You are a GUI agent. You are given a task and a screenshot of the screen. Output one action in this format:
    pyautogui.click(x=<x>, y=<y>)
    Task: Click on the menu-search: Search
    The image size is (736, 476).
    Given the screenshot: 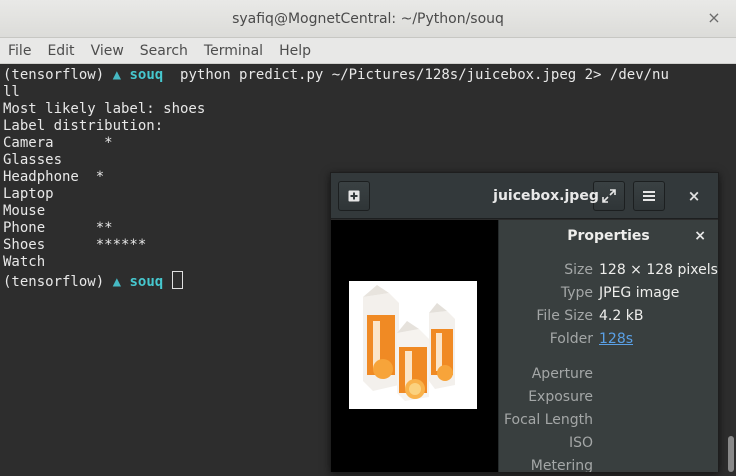 What is the action you would take?
    pyautogui.click(x=164, y=51)
    